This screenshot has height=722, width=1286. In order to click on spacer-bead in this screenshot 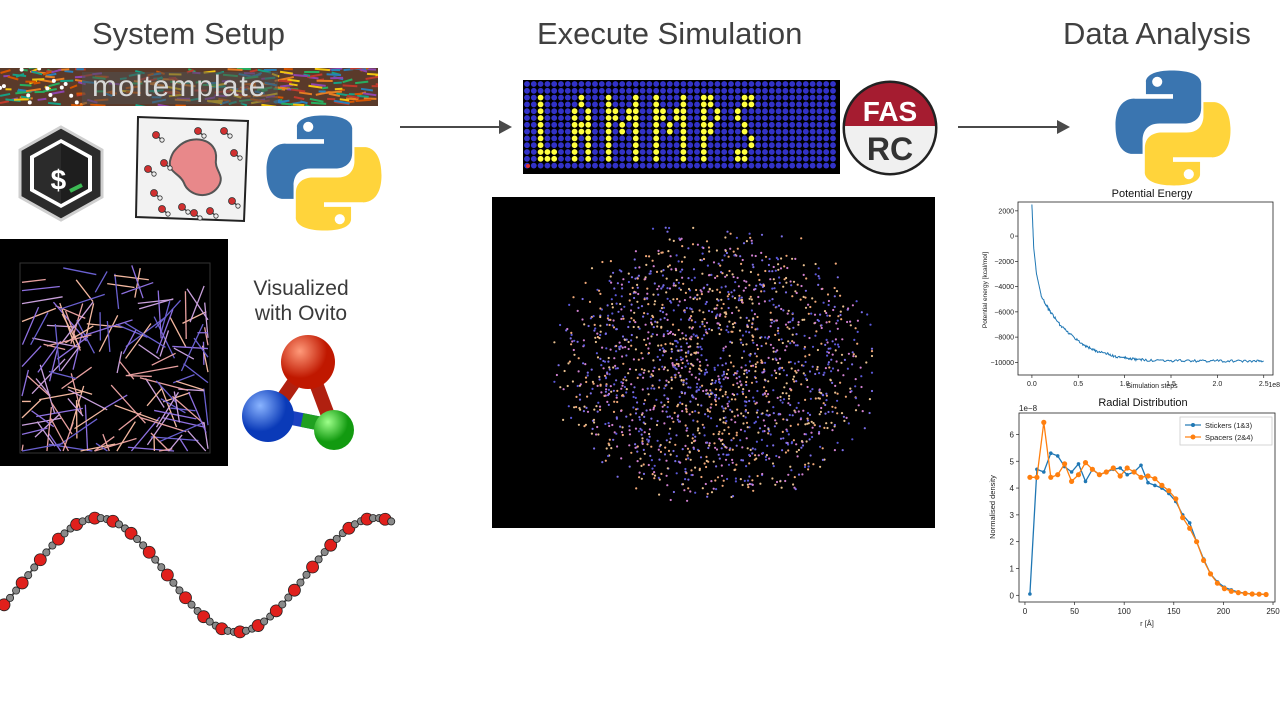, I will do `click(64, 533)`.